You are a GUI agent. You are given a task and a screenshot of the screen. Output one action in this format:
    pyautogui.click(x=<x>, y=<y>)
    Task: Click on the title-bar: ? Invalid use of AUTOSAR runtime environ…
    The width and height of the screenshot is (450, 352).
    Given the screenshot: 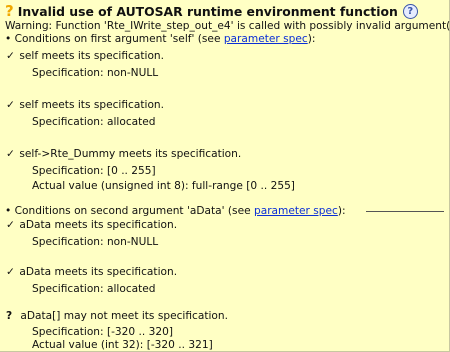 What is the action you would take?
    pyautogui.click(x=211, y=11)
    